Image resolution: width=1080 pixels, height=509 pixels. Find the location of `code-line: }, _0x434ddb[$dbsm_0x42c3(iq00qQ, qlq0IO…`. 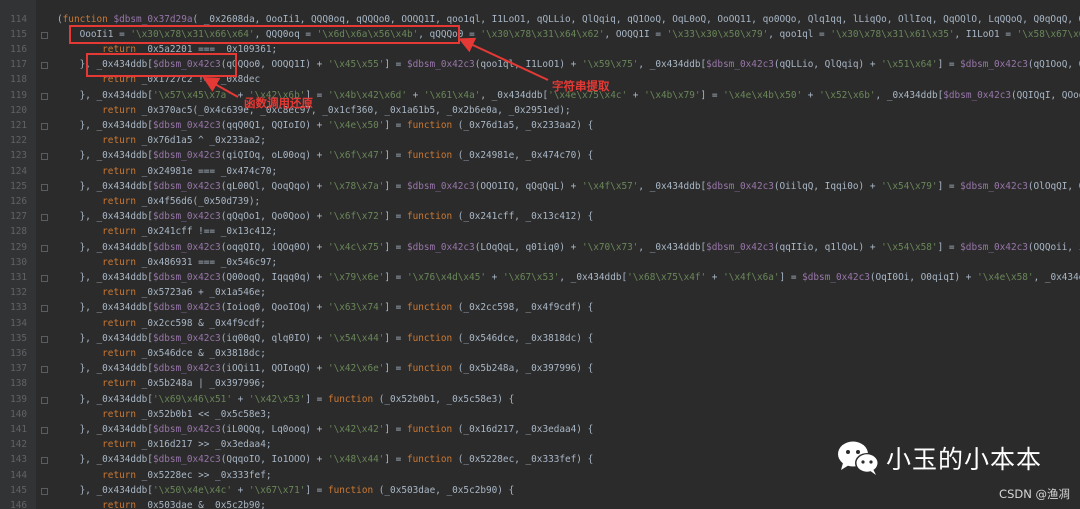

code-line: }, _0x434ddb[$dbsm_0x42c3(iq00qQ, qlq0IO… is located at coordinates (325, 338).